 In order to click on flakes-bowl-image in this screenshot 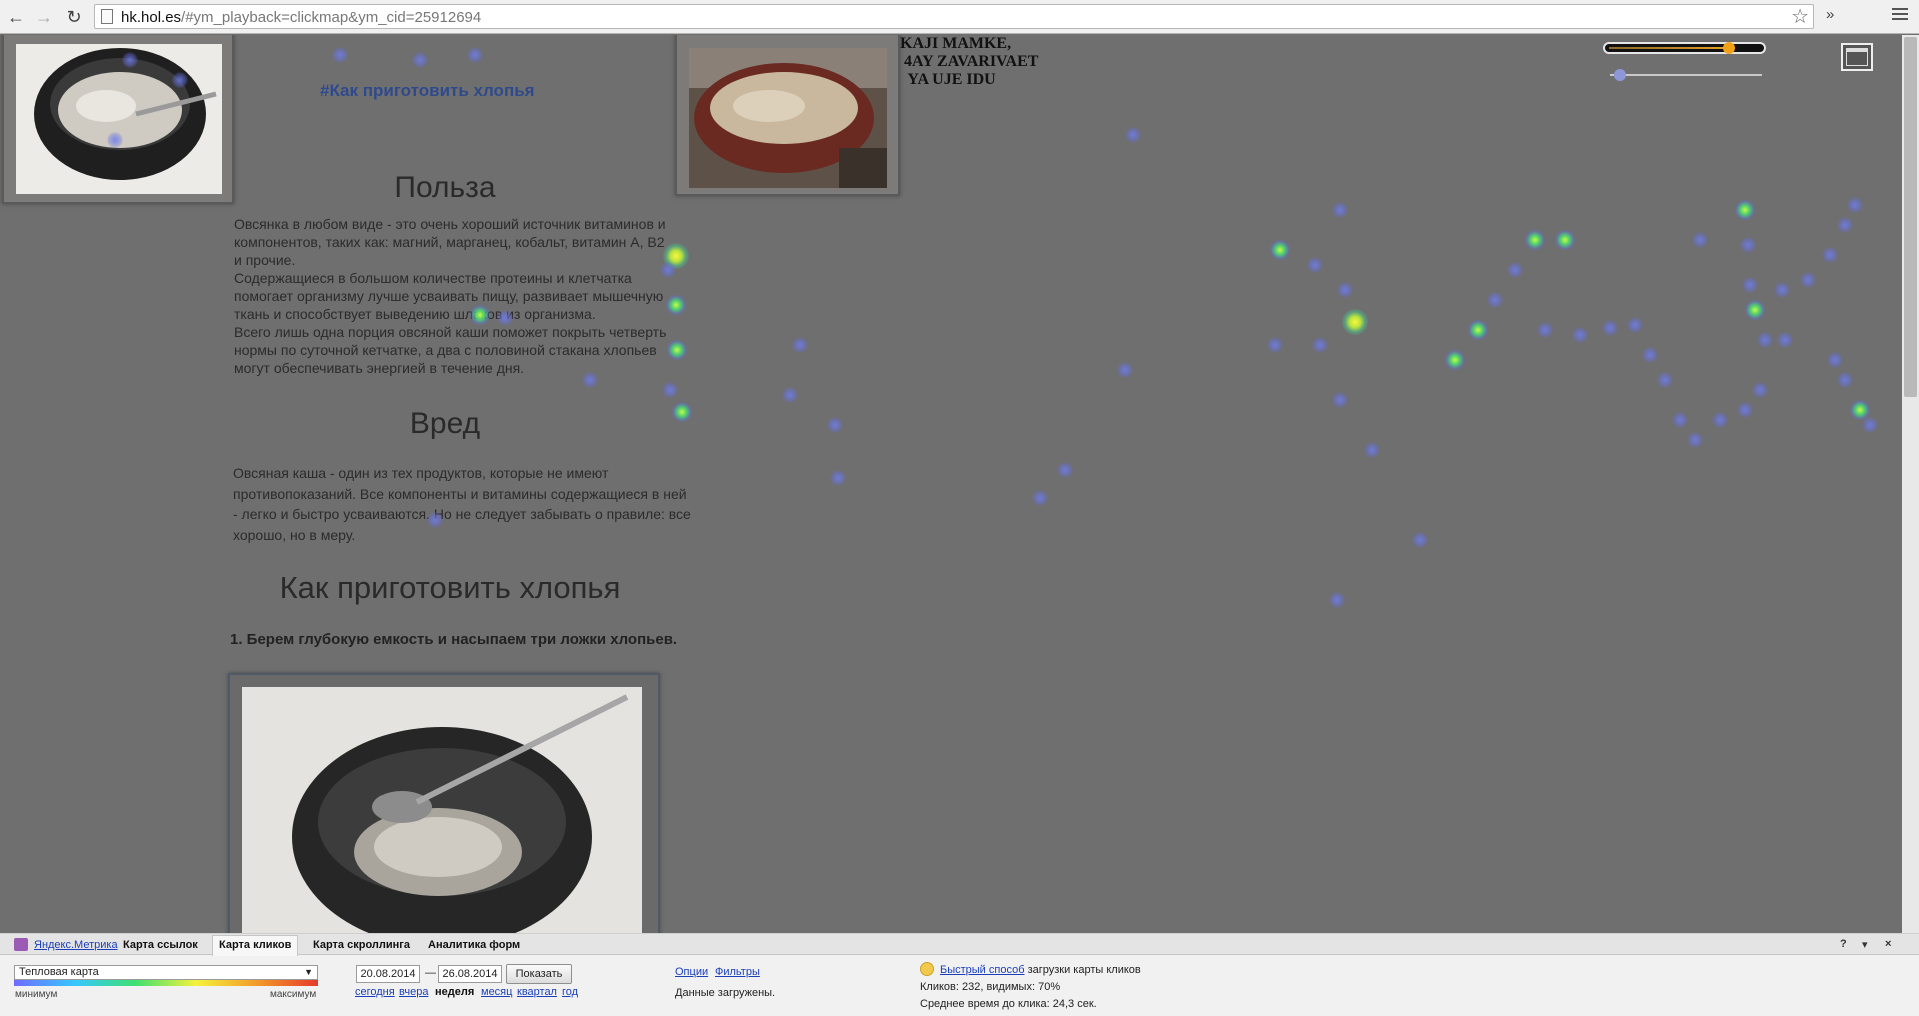, I will do `click(442, 810)`.